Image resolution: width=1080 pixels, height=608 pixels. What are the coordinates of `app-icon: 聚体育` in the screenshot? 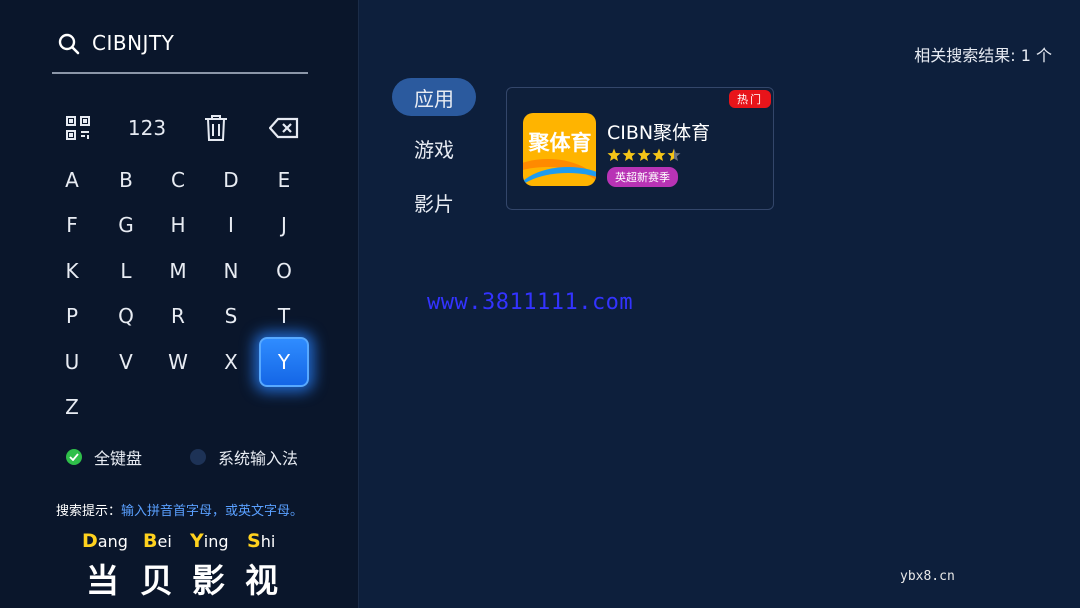 It's located at (559, 149).